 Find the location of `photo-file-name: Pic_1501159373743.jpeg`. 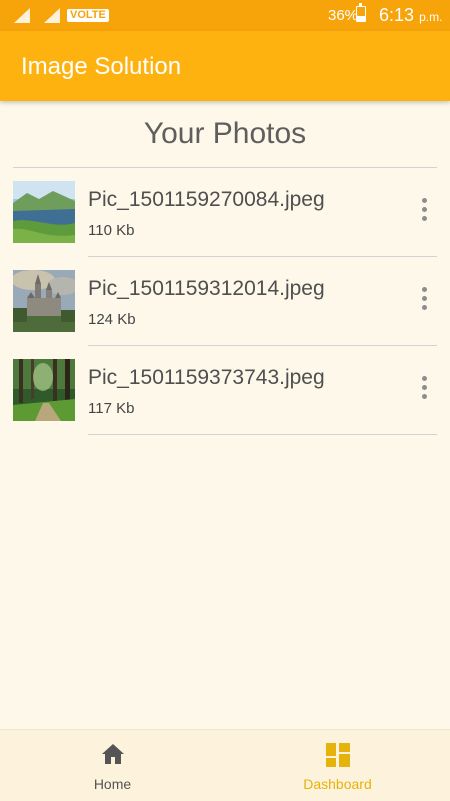

photo-file-name: Pic_1501159373743.jpeg is located at coordinates (206, 377).